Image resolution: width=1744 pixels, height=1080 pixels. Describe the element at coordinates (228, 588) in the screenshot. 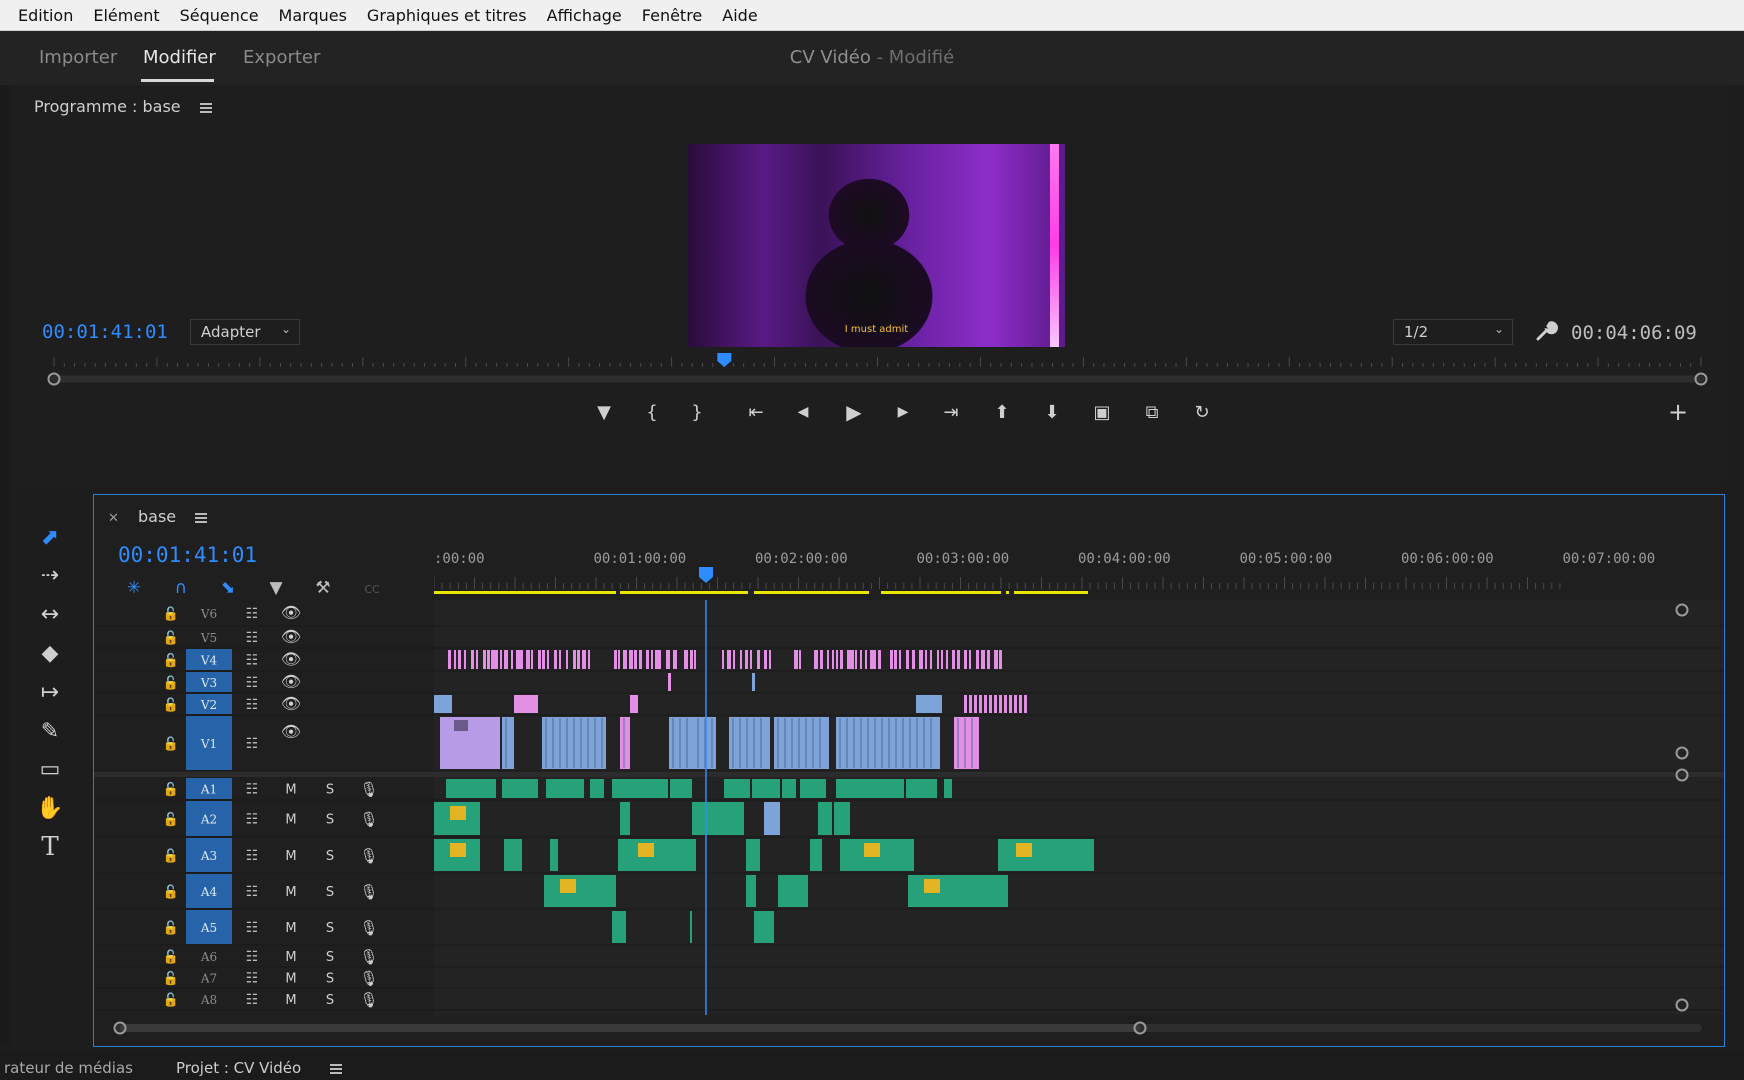

I see `linked-selection-icon: ⬊` at that location.